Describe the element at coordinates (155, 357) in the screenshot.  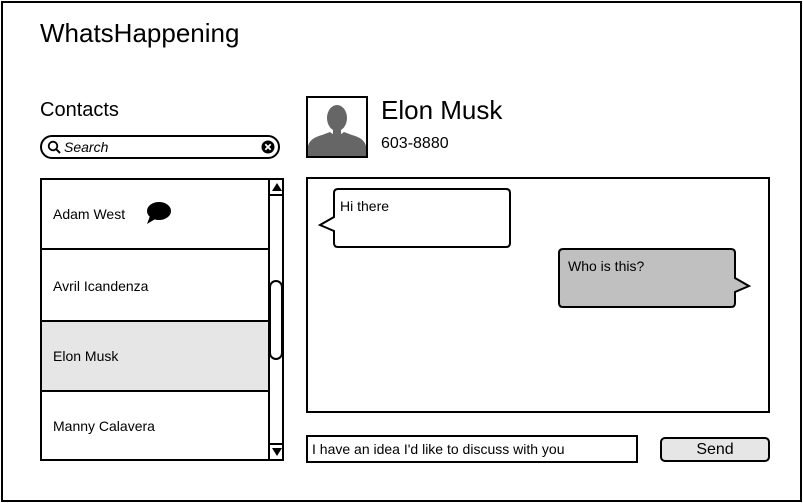
I see `contact-list-item-selected: Elon Musk` at that location.